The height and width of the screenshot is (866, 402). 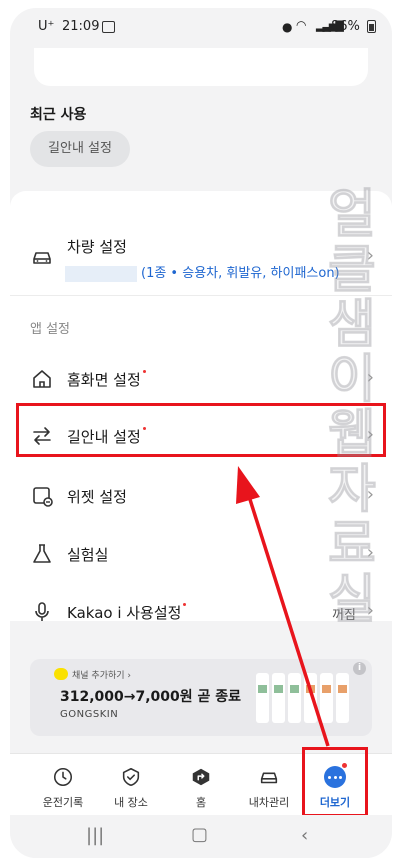 I want to click on kakao-talk-icon, so click(x=61, y=674).